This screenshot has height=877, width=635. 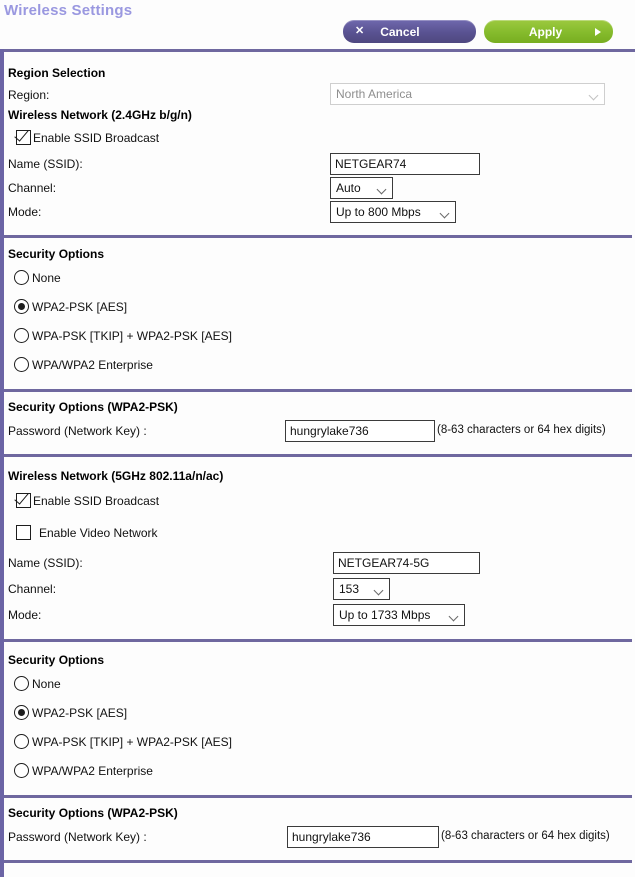 I want to click on channel-24-label: Channel:, so click(x=32, y=188).